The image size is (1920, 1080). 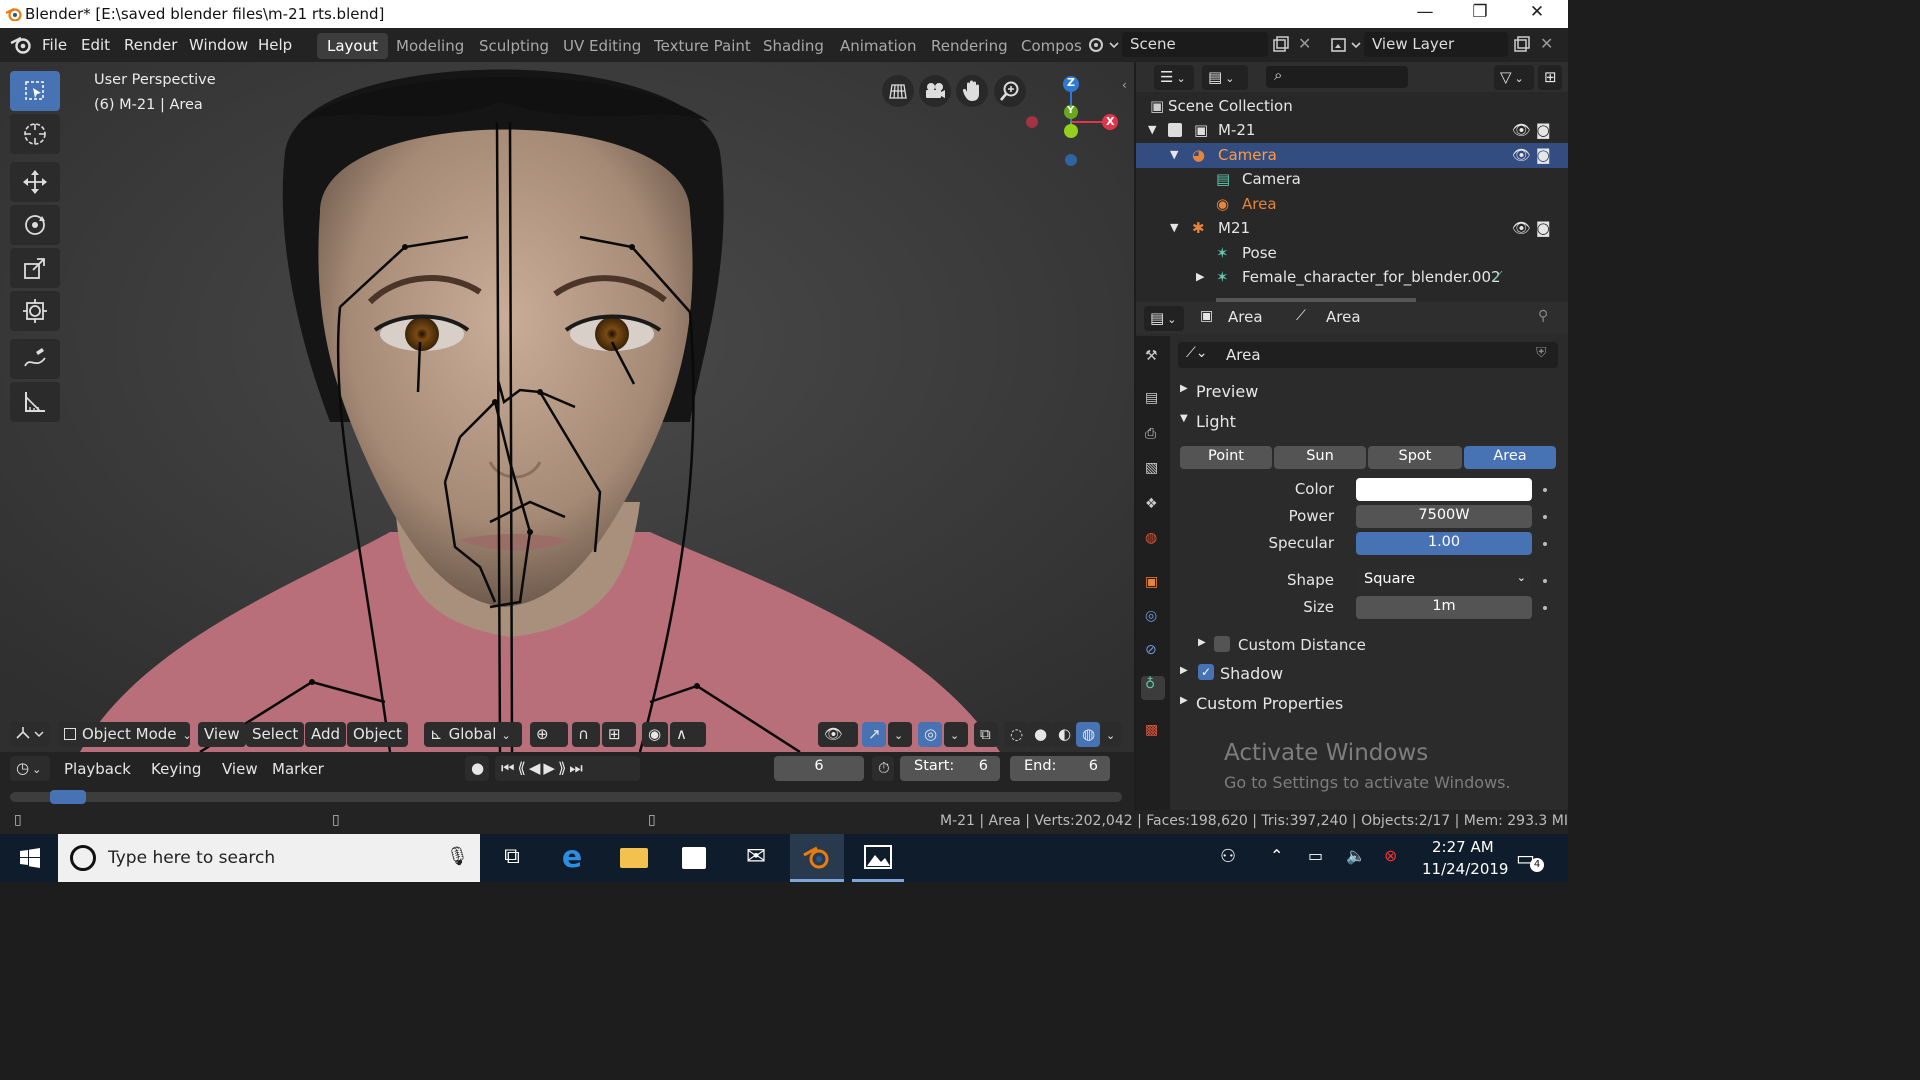 I want to click on timeline-view-menu: View, so click(x=240, y=769).